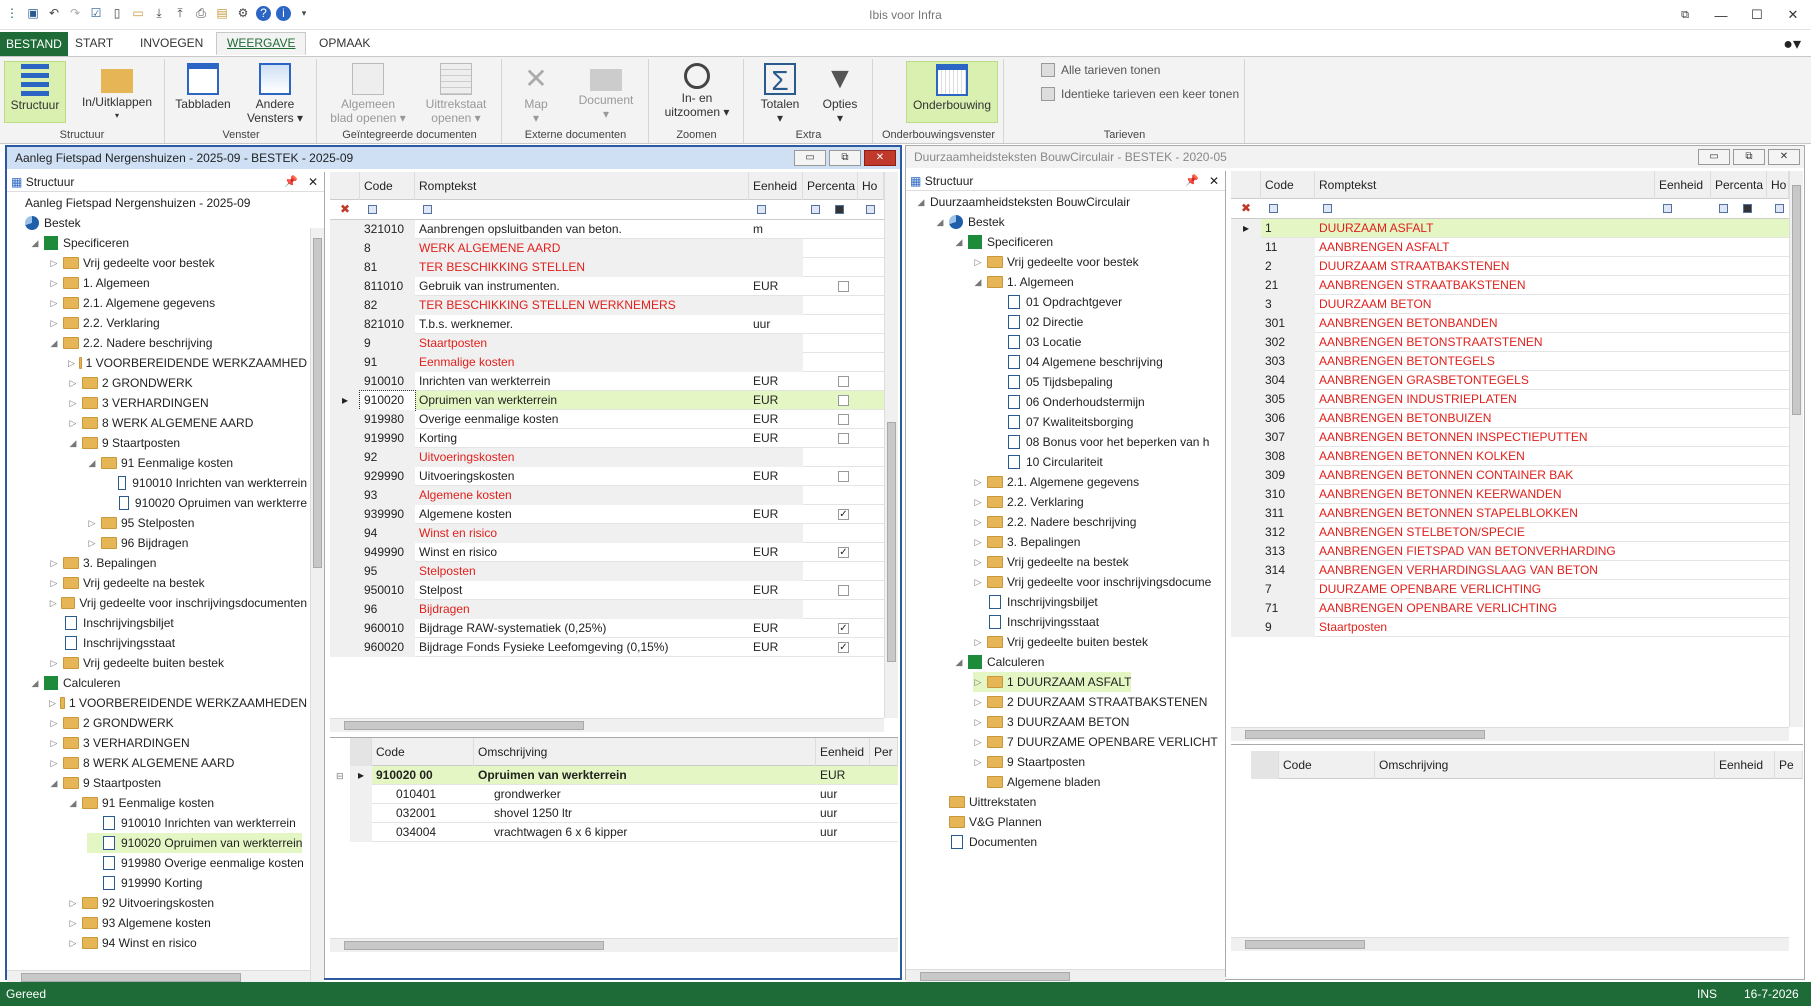 The image size is (1811, 1006). What do you see at coordinates (1140, 94) in the screenshot?
I see `identieke-tarieven-button: Identieke tarieven een keer tonen` at bounding box center [1140, 94].